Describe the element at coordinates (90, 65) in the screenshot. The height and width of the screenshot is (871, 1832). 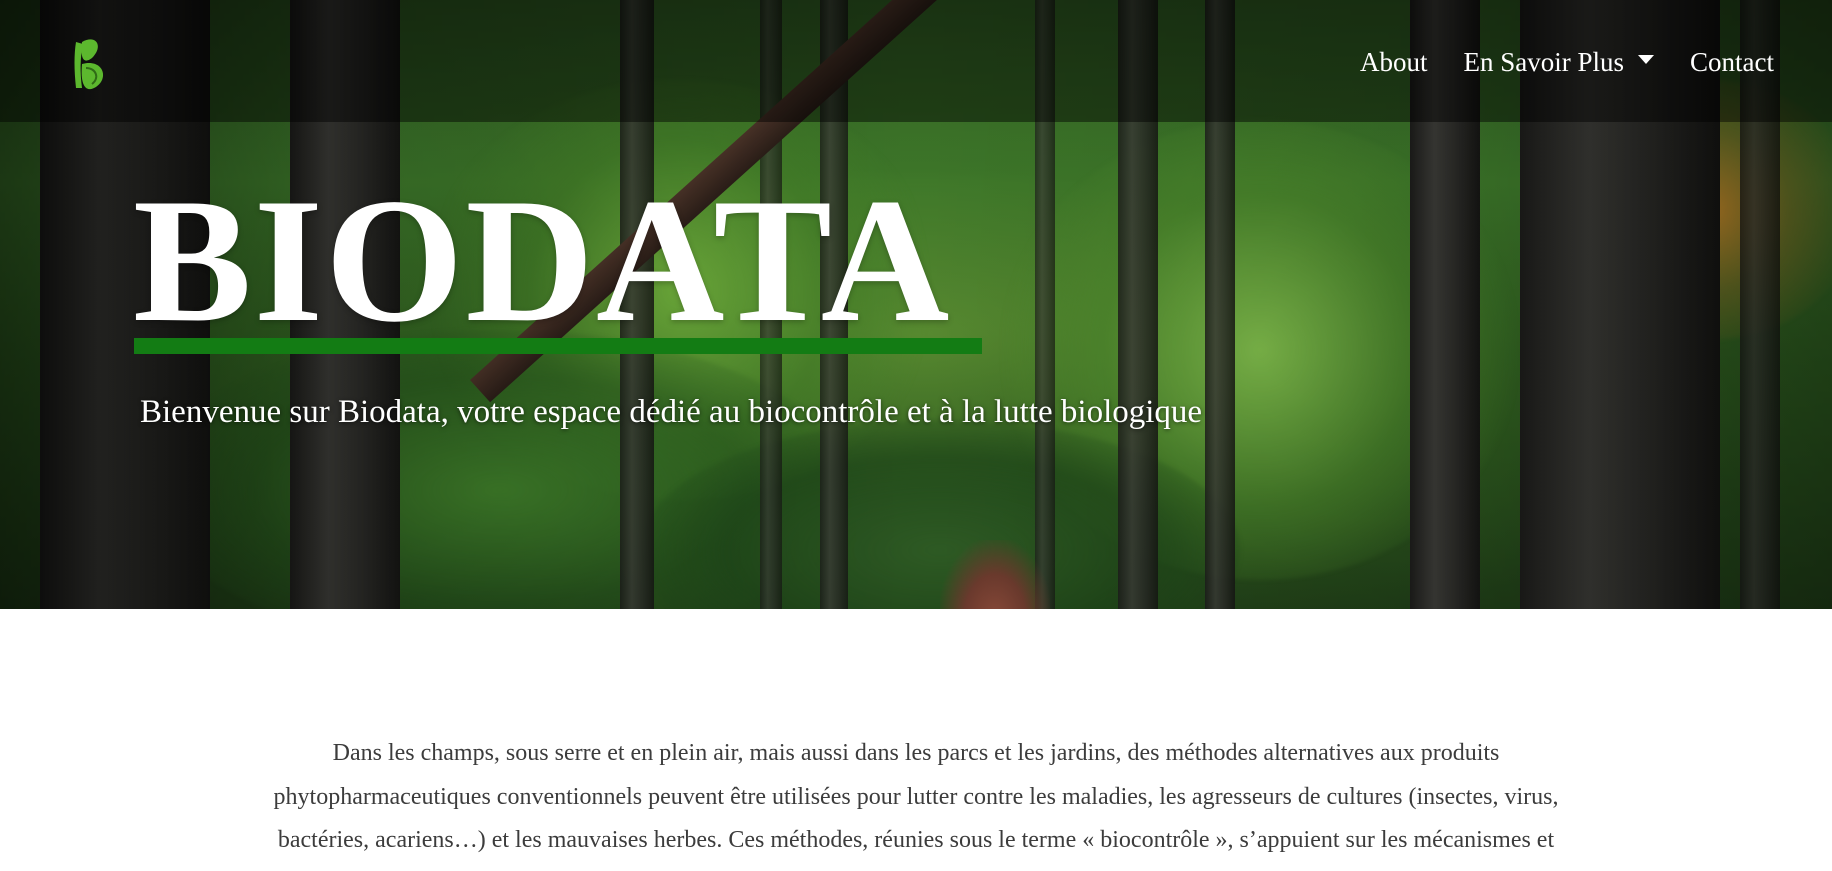
I see `biodata-logo-icon` at that location.